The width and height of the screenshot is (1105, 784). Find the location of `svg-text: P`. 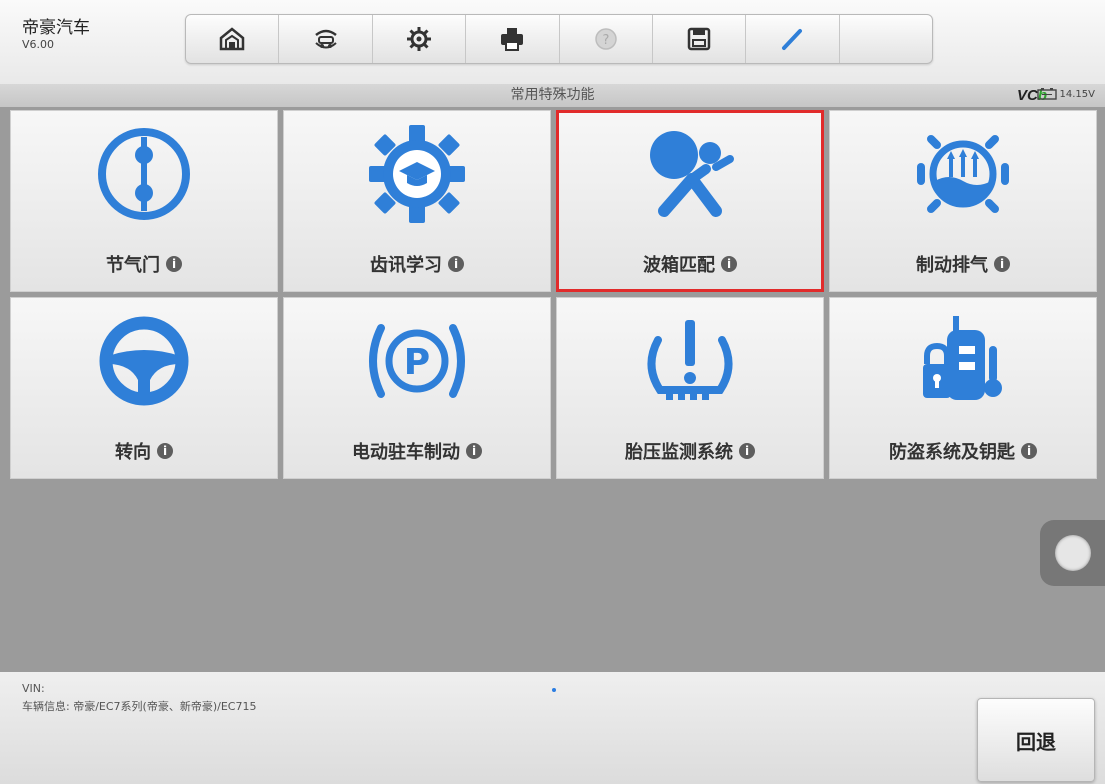

svg-text: P is located at coordinates (417, 362).